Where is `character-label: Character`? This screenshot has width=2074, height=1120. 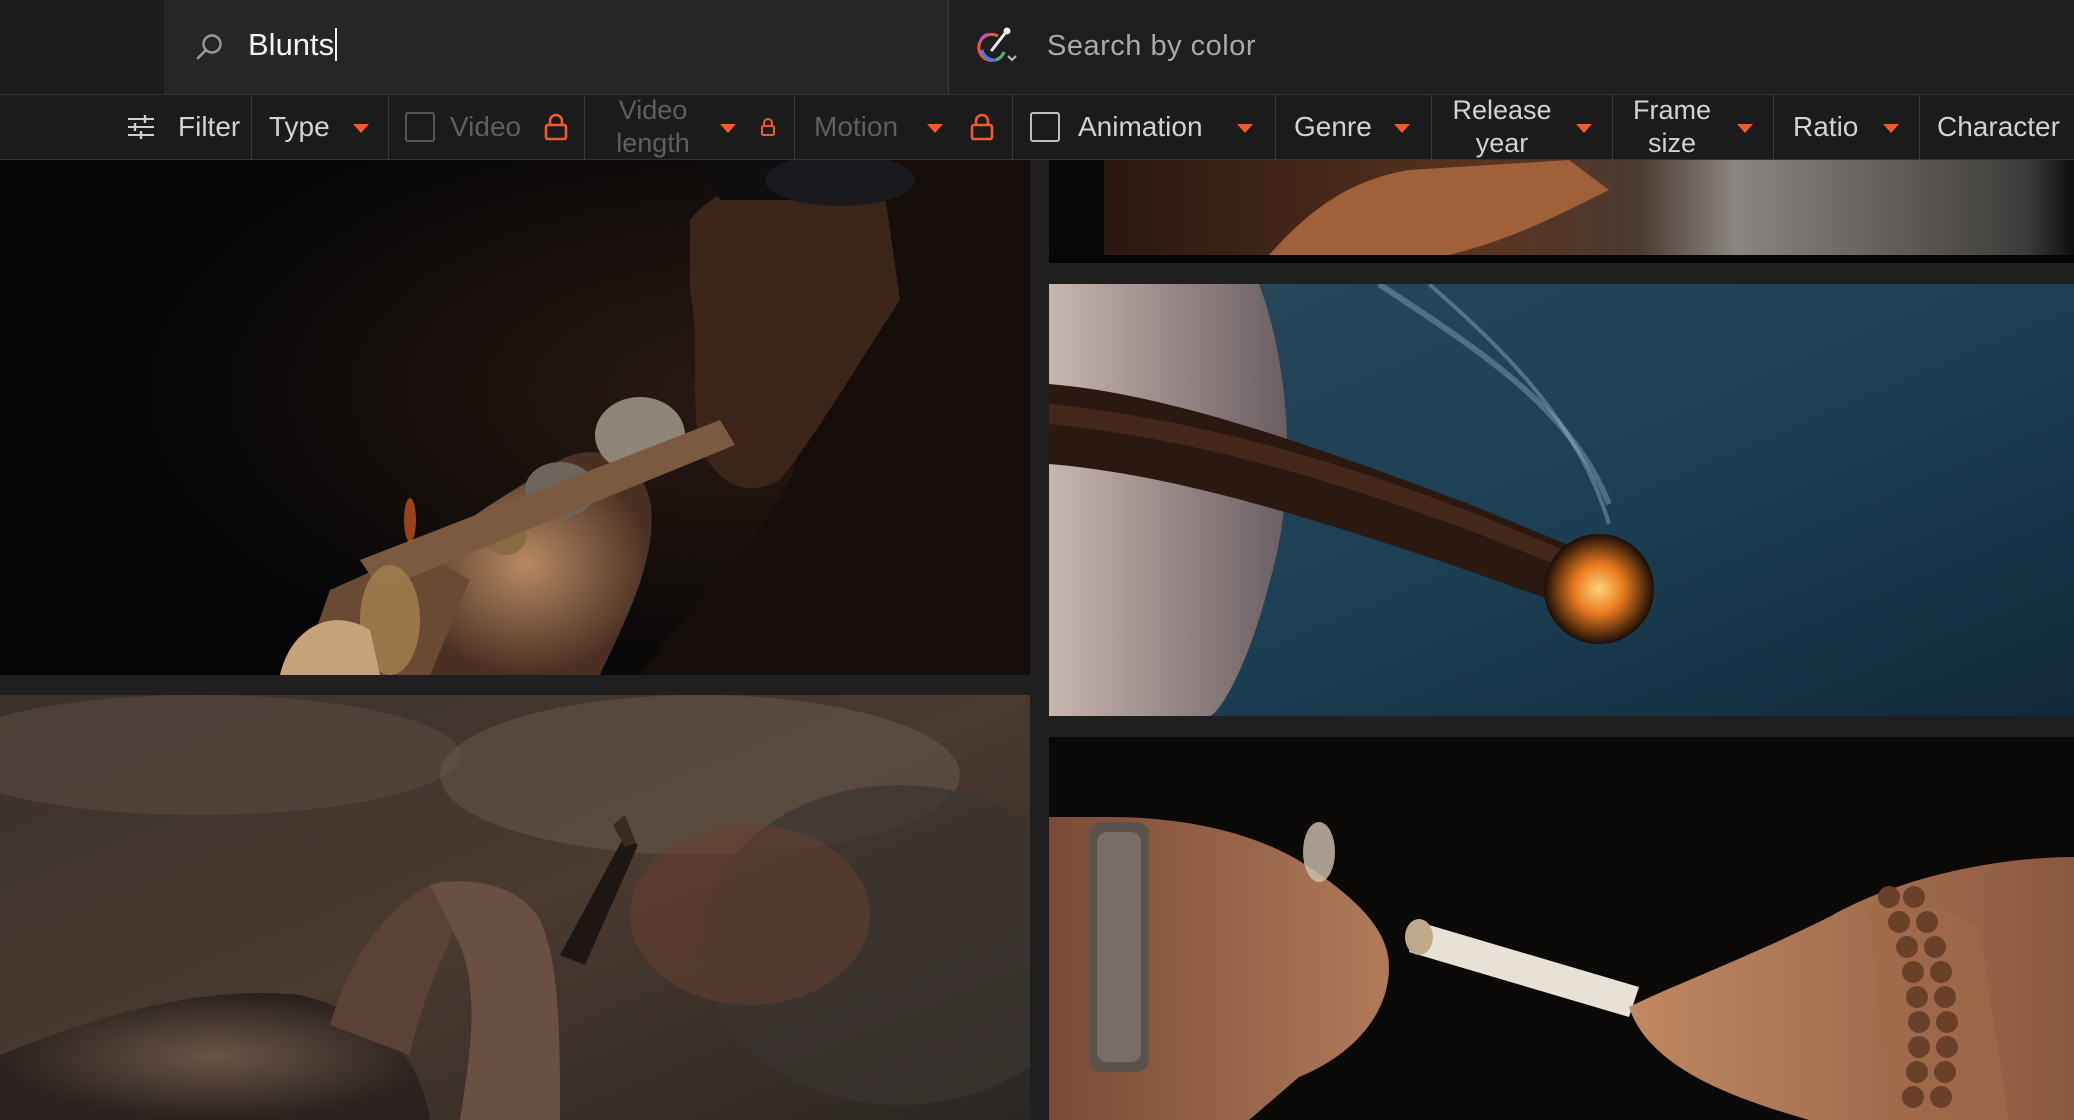 character-label: Character is located at coordinates (1998, 126).